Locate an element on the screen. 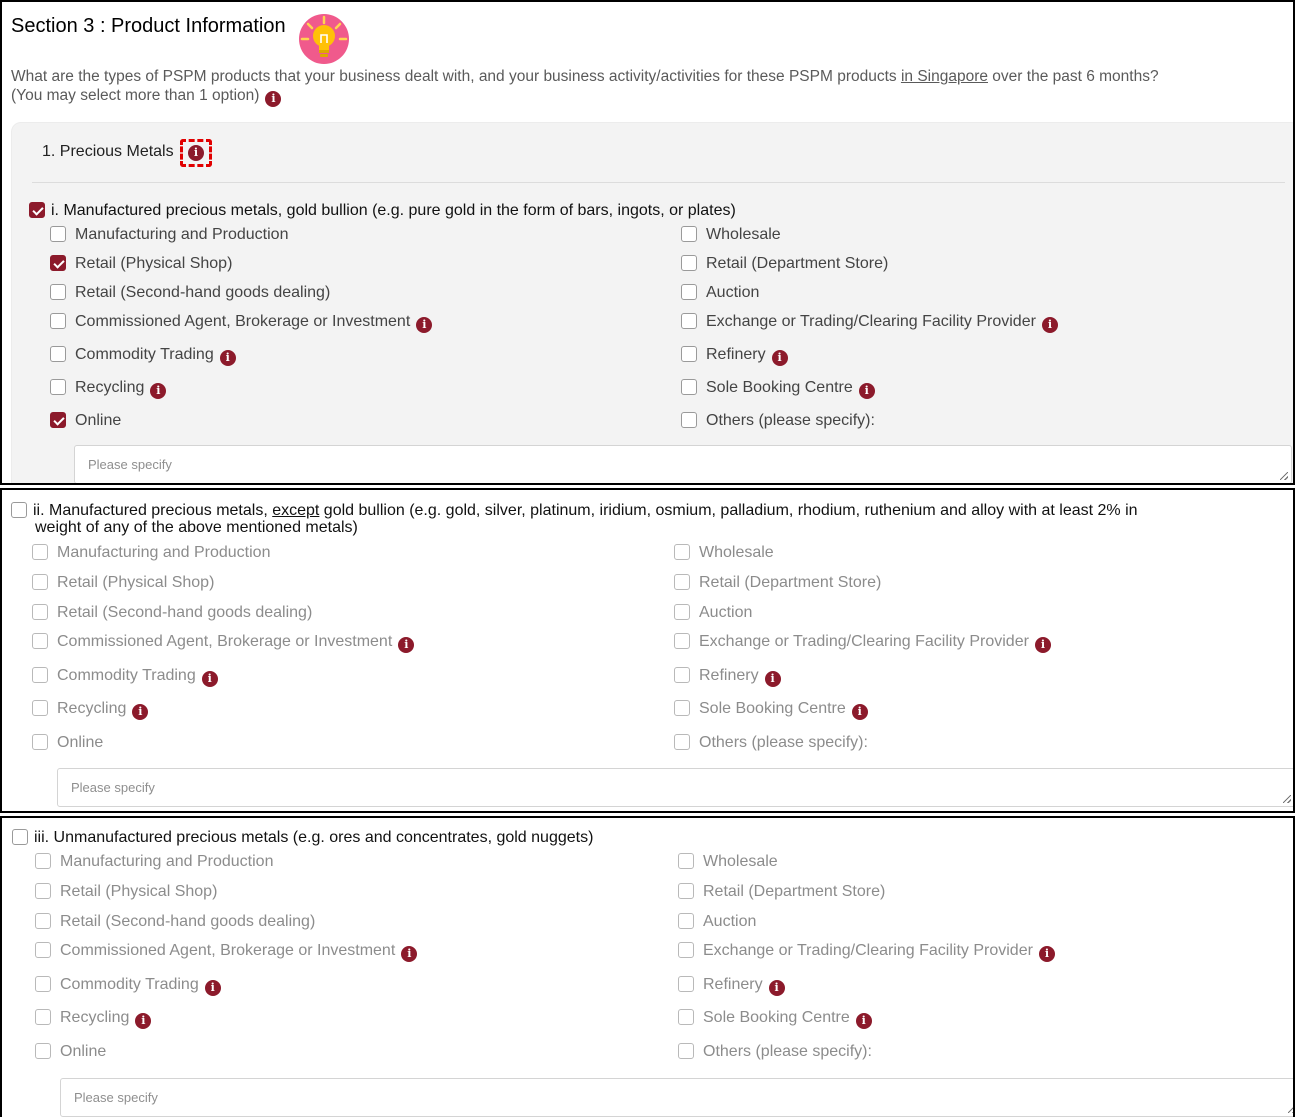  option-refinery: Refinery i is located at coordinates (731, 986).